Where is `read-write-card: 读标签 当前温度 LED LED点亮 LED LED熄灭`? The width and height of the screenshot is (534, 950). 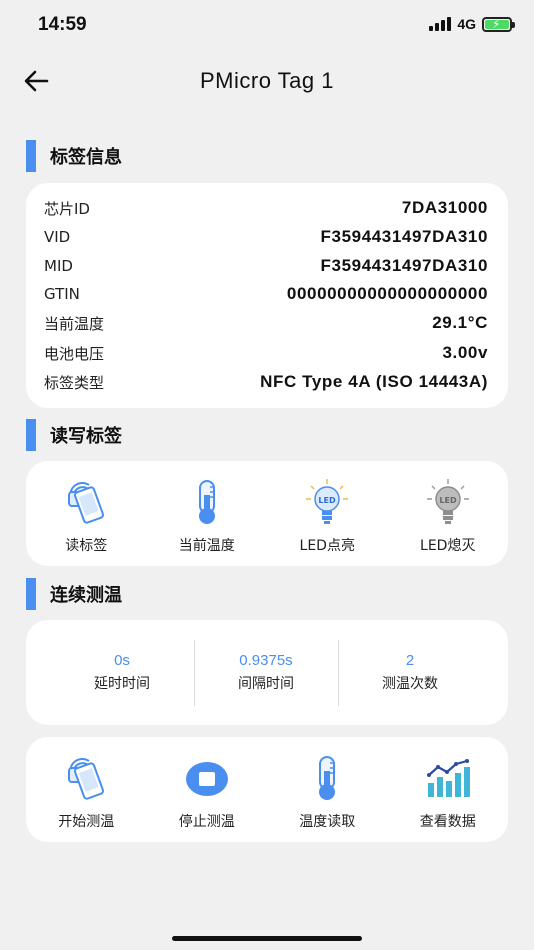 read-write-card: 读标签 当前温度 LED LED点亮 LED LED熄灭 is located at coordinates (267, 513).